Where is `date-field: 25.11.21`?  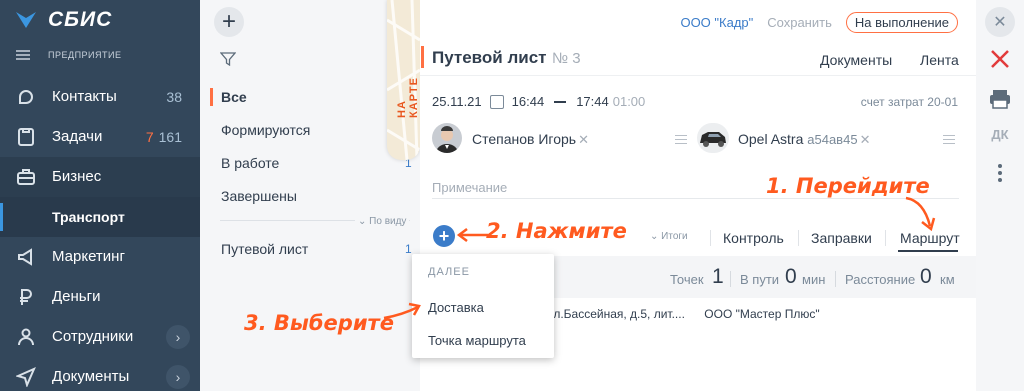
date-field: 25.11.21 is located at coordinates (457, 101).